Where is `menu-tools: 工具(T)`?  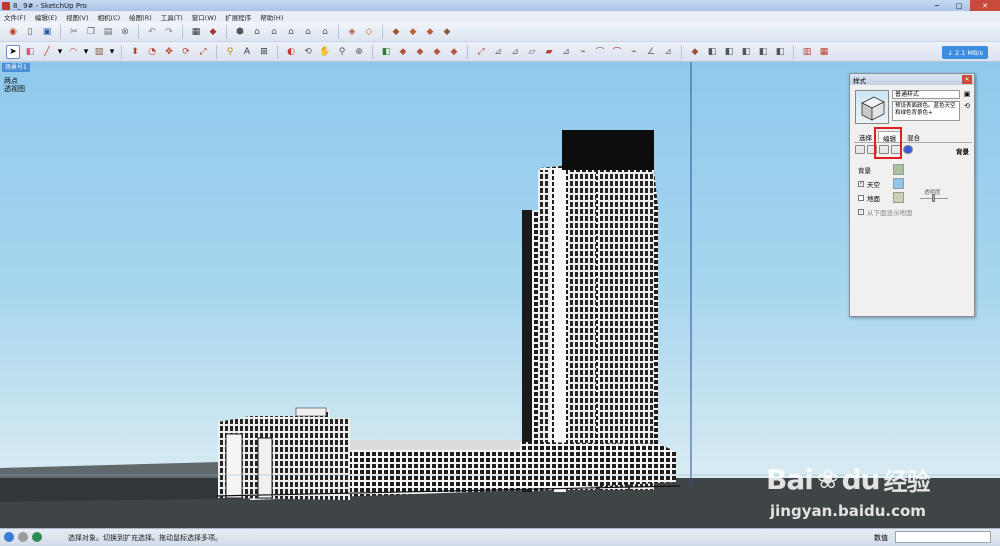 menu-tools: 工具(T) is located at coordinates (172, 17).